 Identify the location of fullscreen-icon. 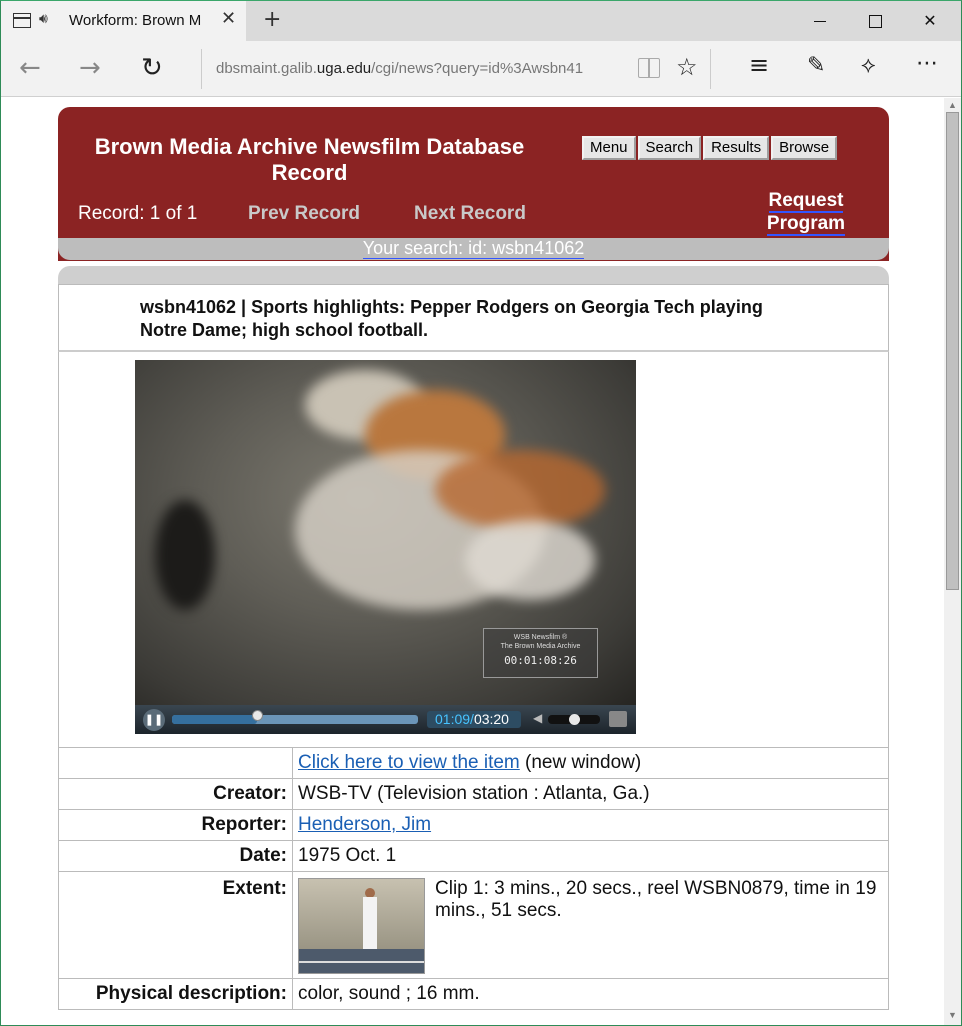
(618, 719).